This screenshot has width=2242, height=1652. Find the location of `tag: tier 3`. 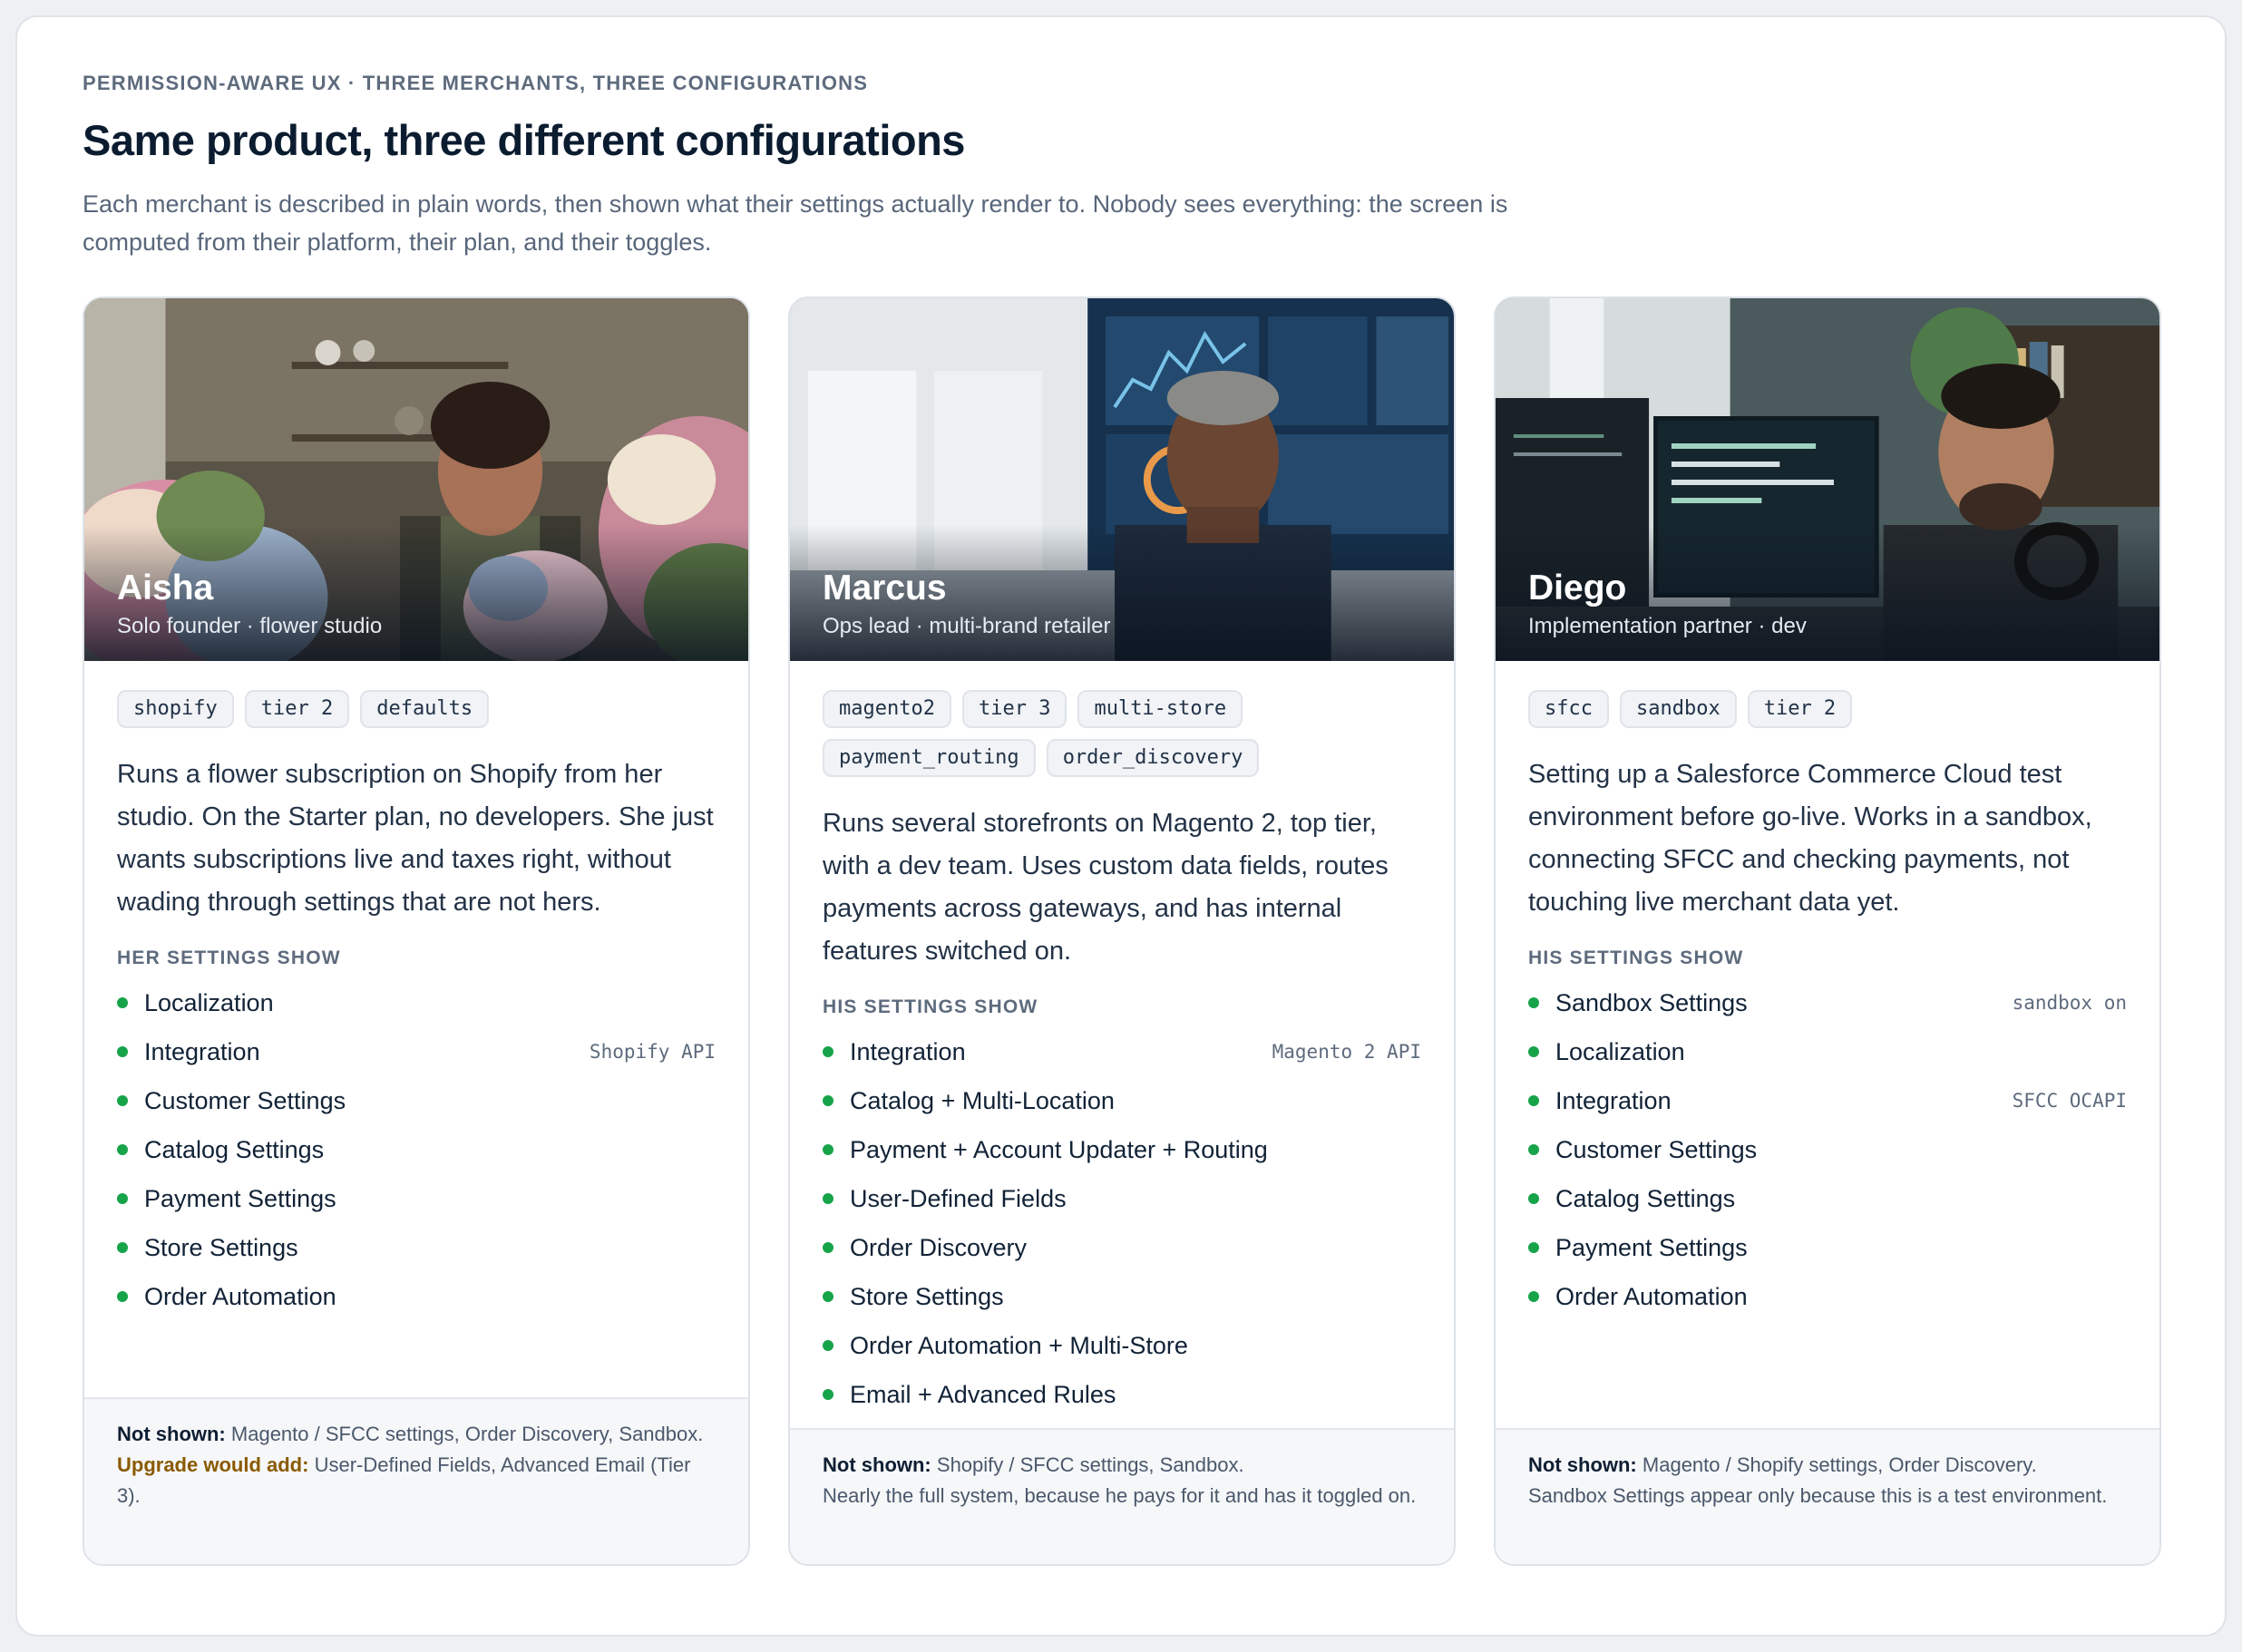

tag: tier 3 is located at coordinates (1014, 709).